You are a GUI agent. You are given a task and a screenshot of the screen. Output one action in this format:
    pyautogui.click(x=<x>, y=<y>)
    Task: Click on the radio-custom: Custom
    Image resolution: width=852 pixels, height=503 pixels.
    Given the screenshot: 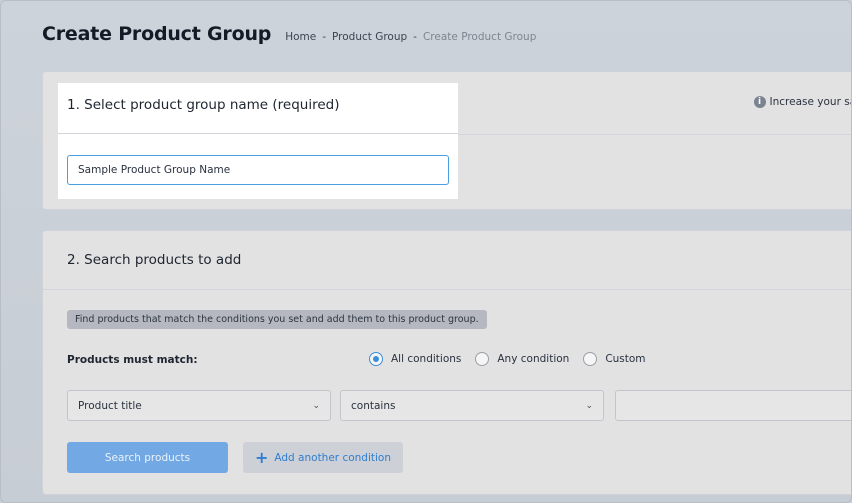 What is the action you would take?
    pyautogui.click(x=614, y=359)
    